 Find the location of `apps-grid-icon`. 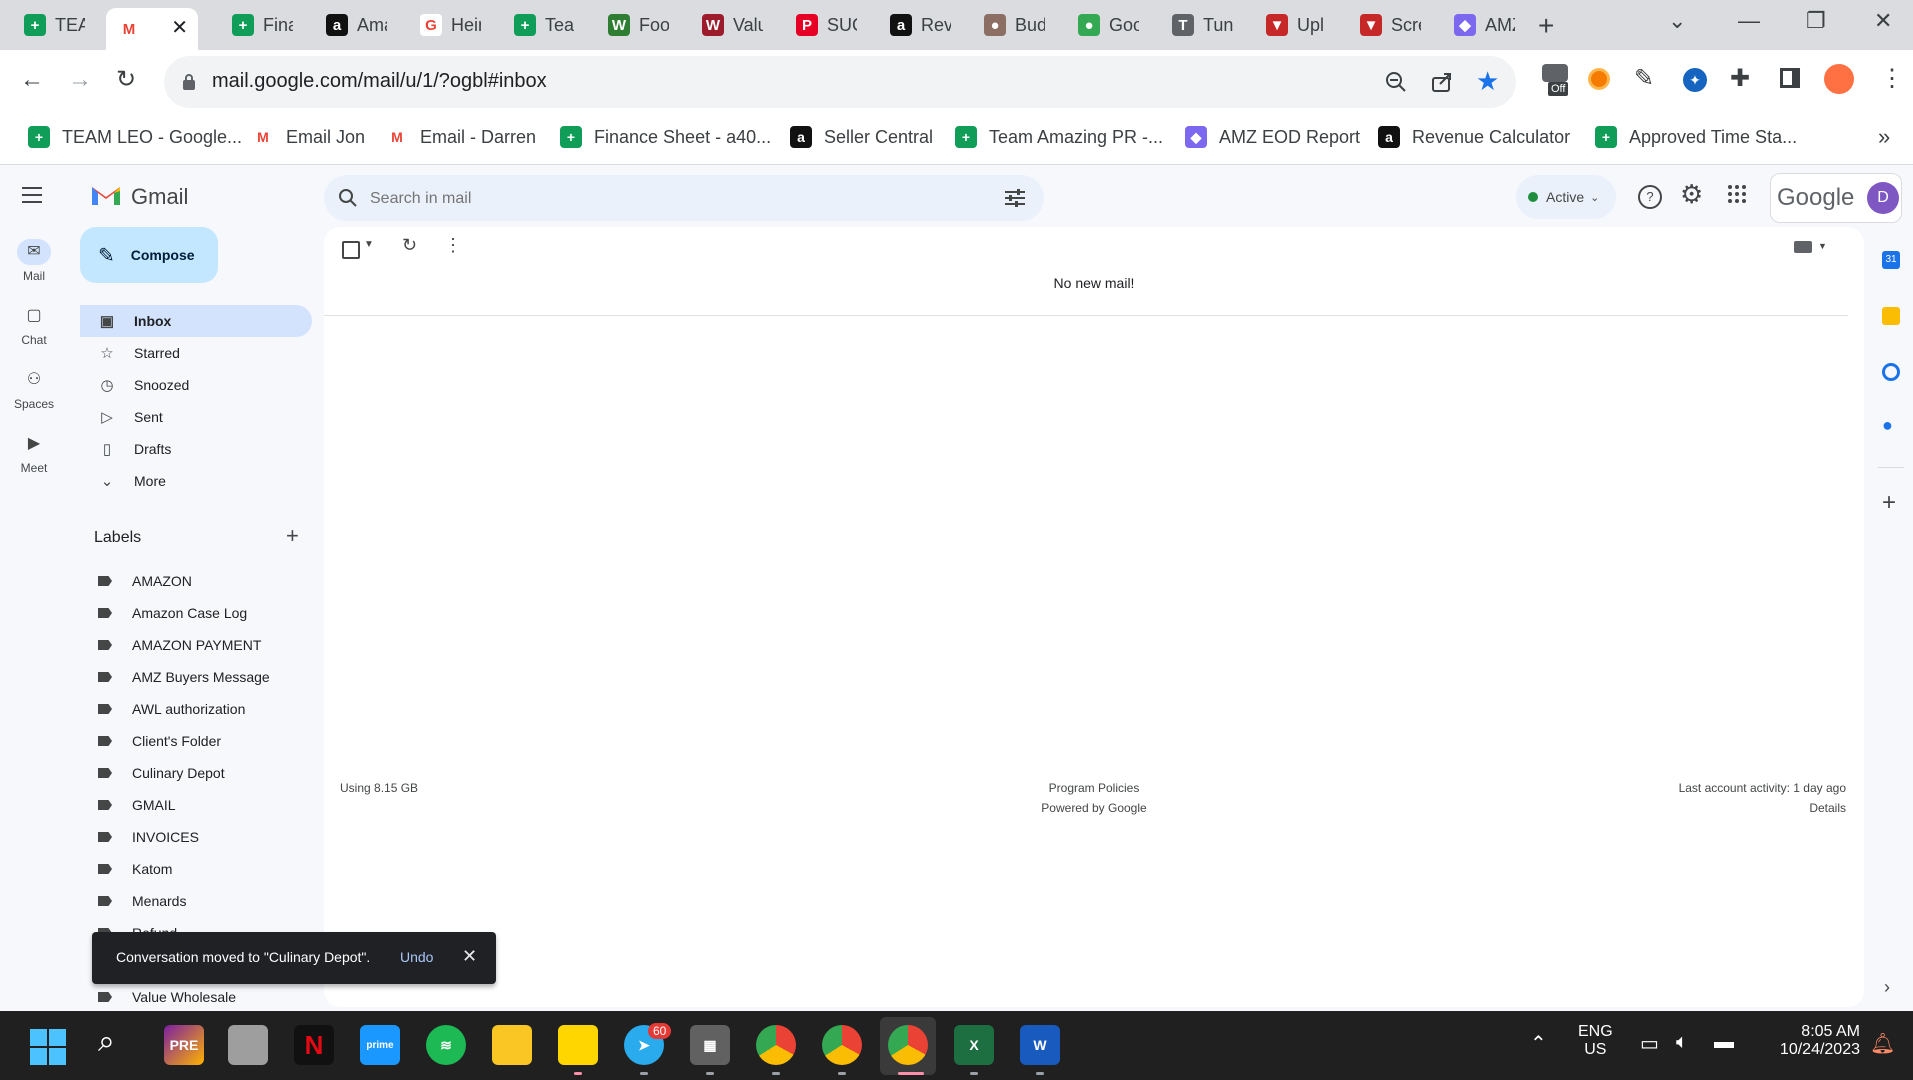

apps-grid-icon is located at coordinates (1737, 194).